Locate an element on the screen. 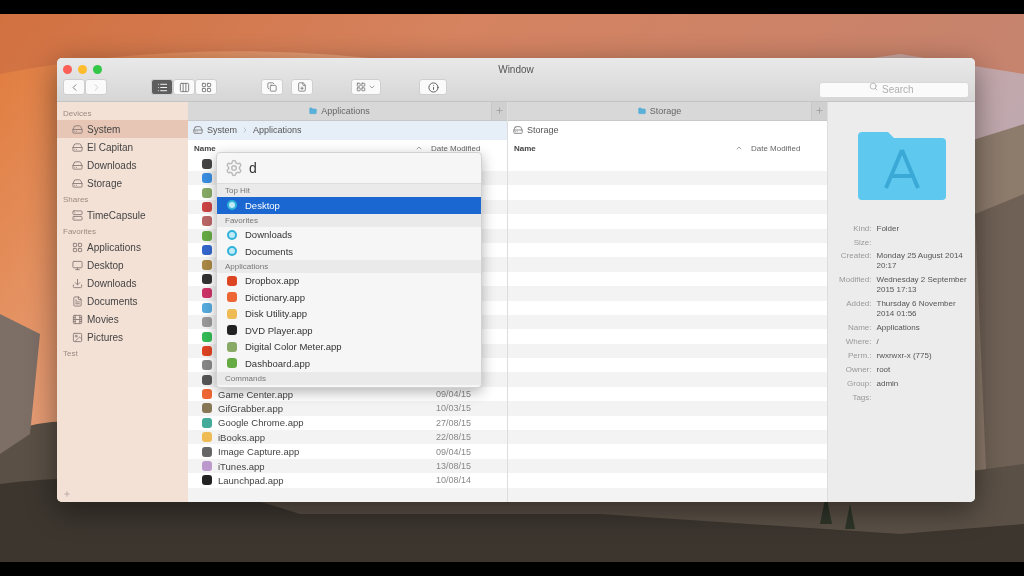 This screenshot has width=1024, height=576. file-date: 13/08/15 is located at coordinates (452, 466).